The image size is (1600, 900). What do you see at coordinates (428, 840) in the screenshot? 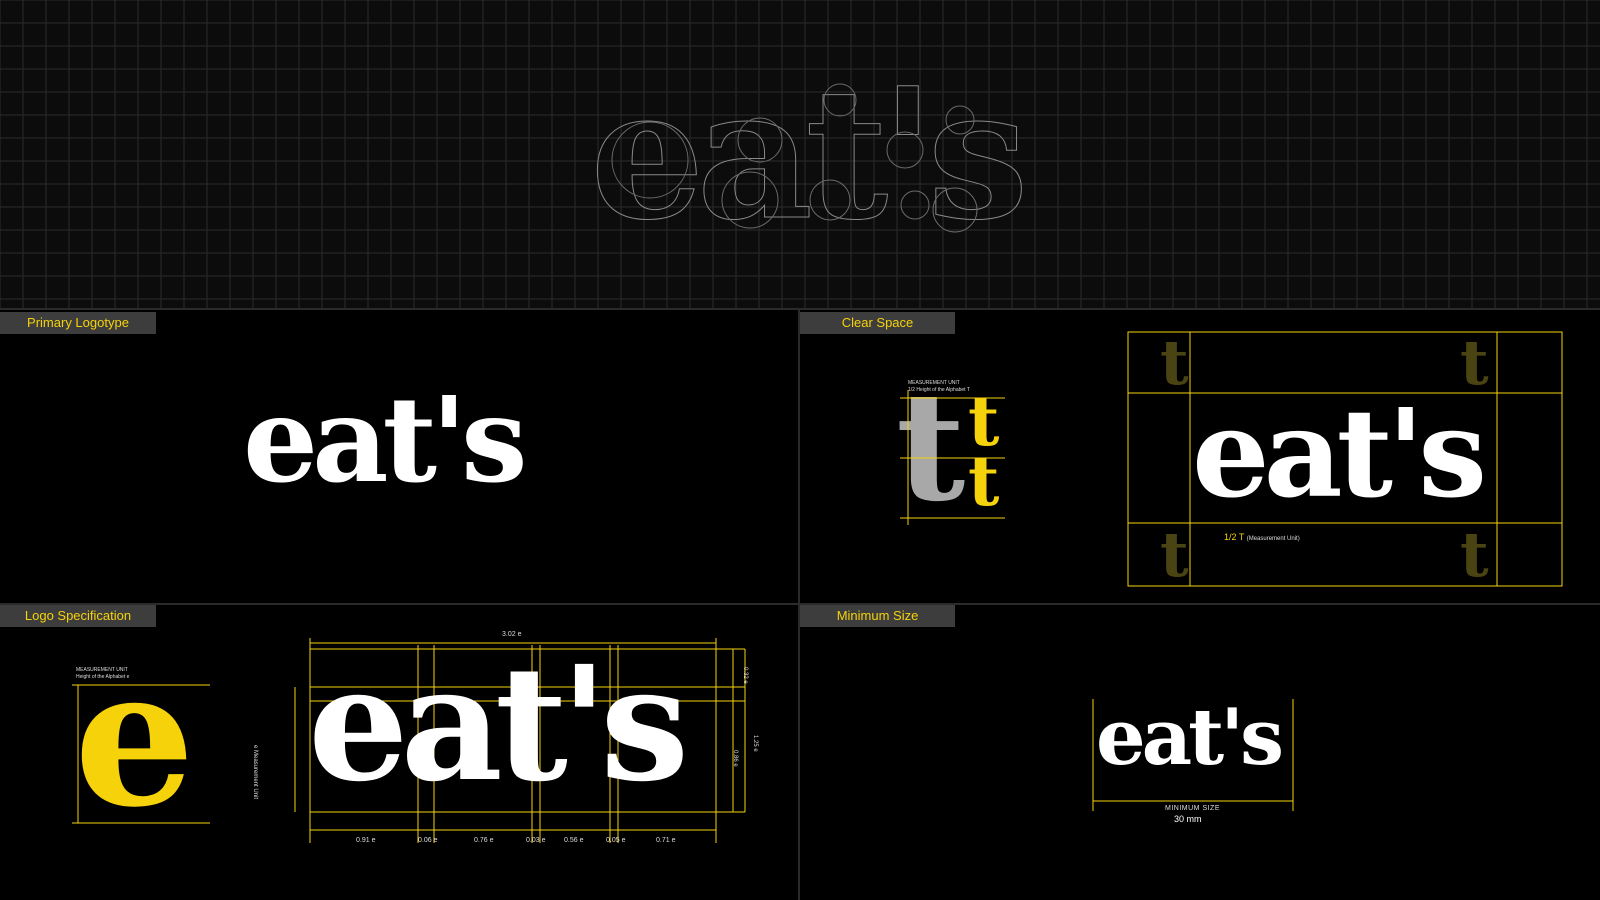
I see `spec-bottom-label: 0.06 e` at bounding box center [428, 840].